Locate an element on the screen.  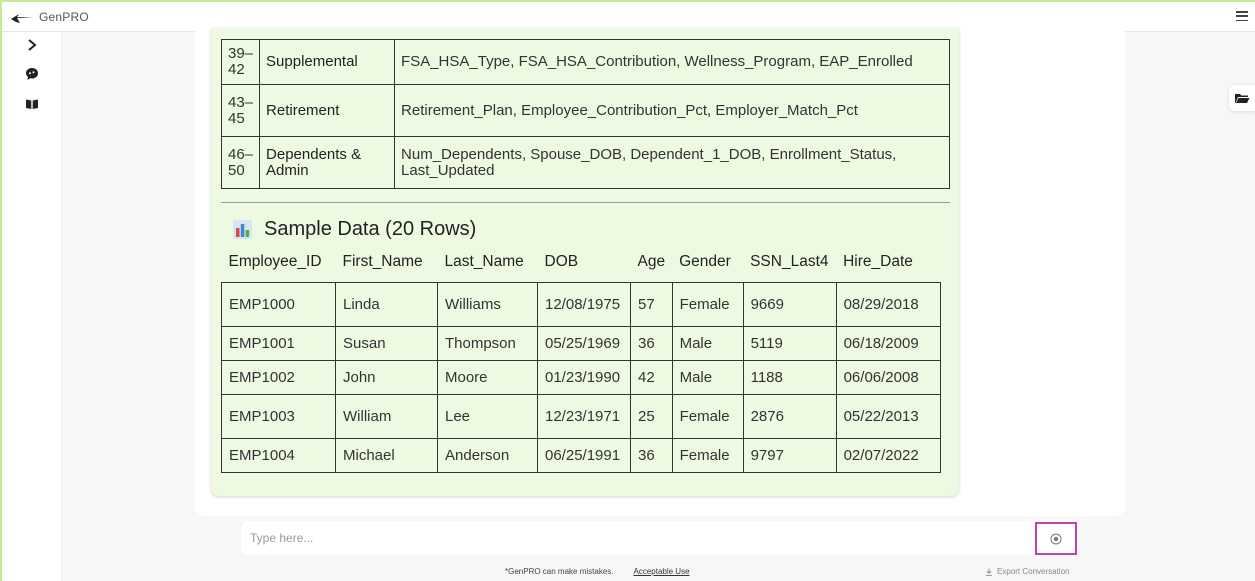
chat-icon is located at coordinates (32, 74).